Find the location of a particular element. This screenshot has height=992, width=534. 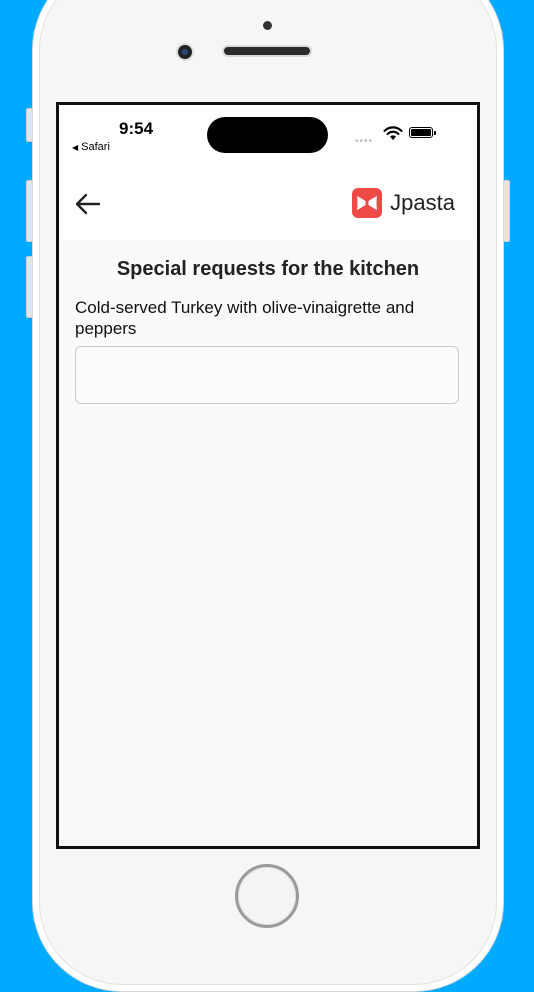

battery-icon is located at coordinates (422, 132).